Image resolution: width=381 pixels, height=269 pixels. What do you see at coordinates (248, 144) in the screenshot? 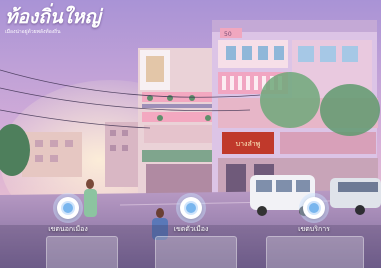
I see `shop-sign-text: บางลำพู` at bounding box center [248, 144].